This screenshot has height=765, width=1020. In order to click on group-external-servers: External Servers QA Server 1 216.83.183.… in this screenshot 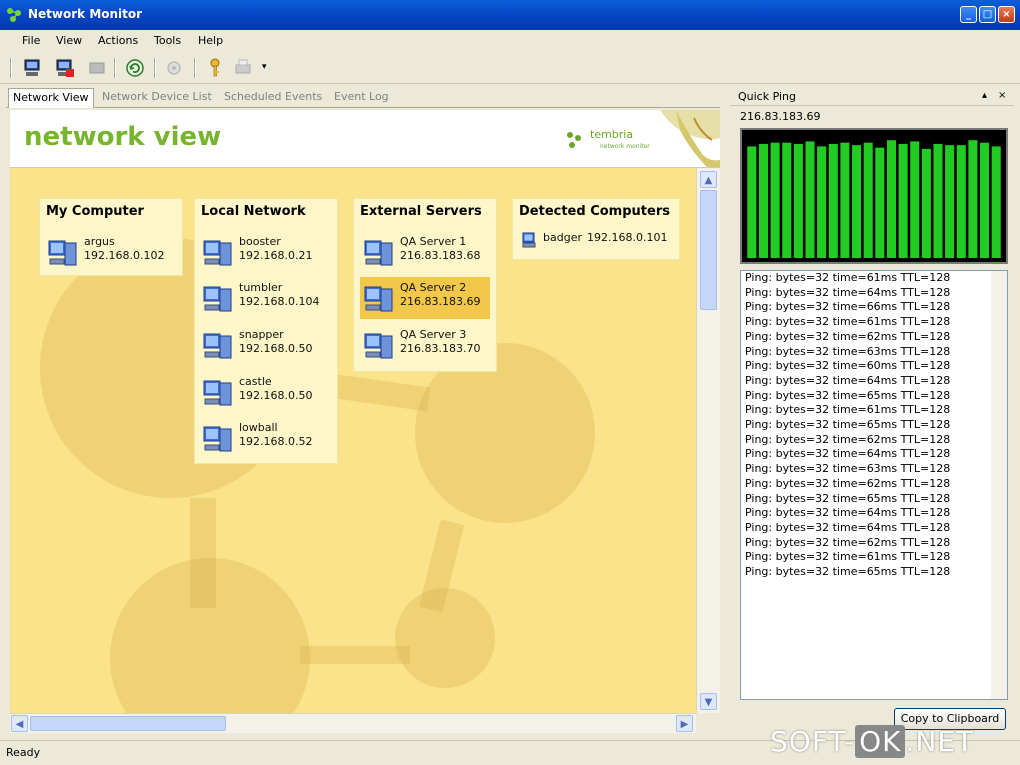, I will do `click(425, 285)`.